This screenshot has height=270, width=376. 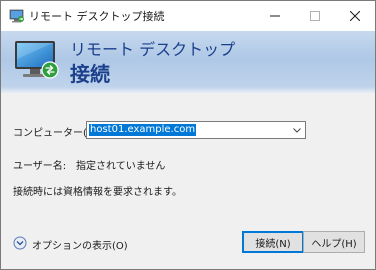 I want to click on banner-title: リモート デスクトップ, so click(x=153, y=49).